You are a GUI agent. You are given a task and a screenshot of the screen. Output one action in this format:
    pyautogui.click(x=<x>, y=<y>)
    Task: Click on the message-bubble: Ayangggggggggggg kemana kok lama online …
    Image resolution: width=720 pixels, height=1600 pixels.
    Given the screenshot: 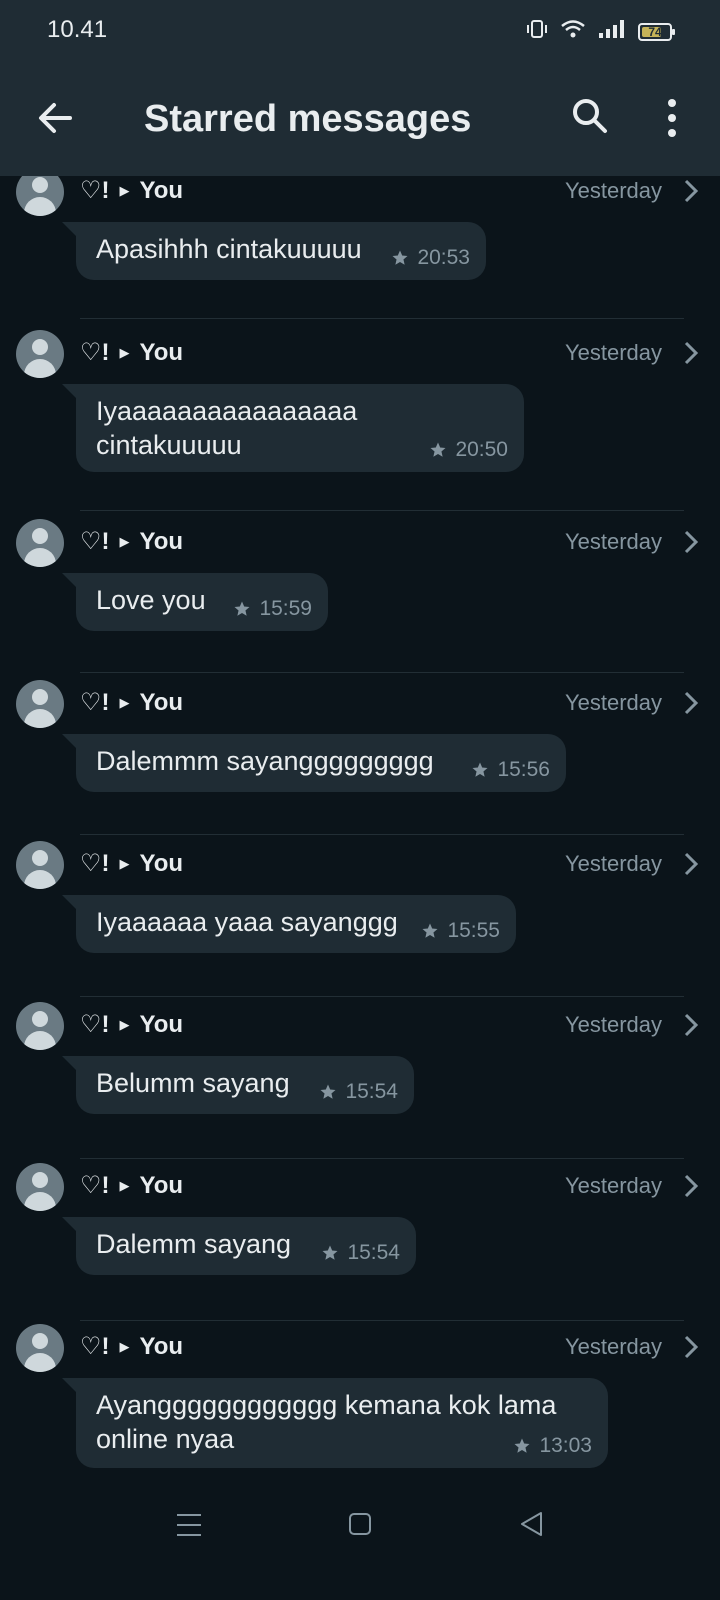 What is the action you would take?
    pyautogui.click(x=335, y=1423)
    